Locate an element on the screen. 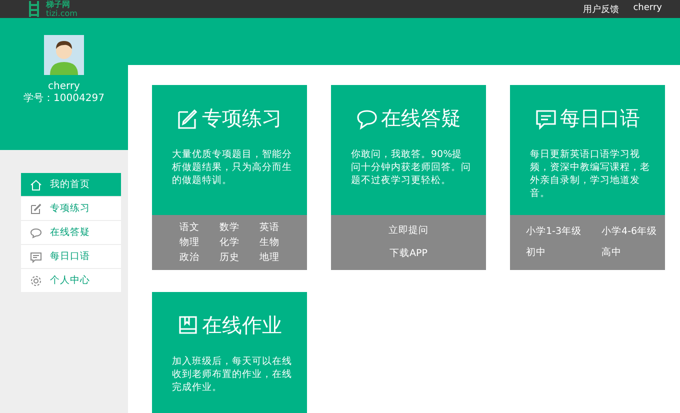 The width and height of the screenshot is (680, 413). card-description: 每日更新英语口语学习视频，资深中教编写课程，老外亲自录制，学习地道发音。 is located at coordinates (590, 174).